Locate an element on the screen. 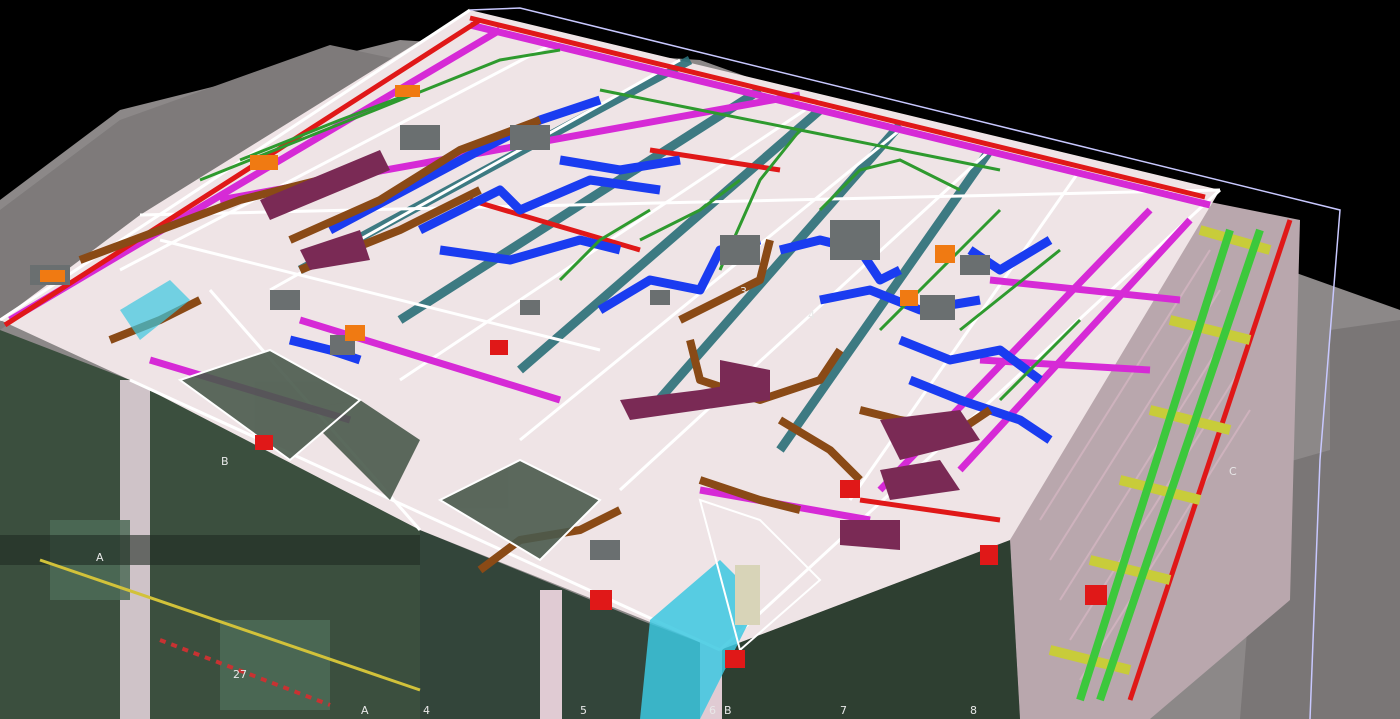 The height and width of the screenshot is (719, 1400). grid-label-a: A is located at coordinates (100, 557).